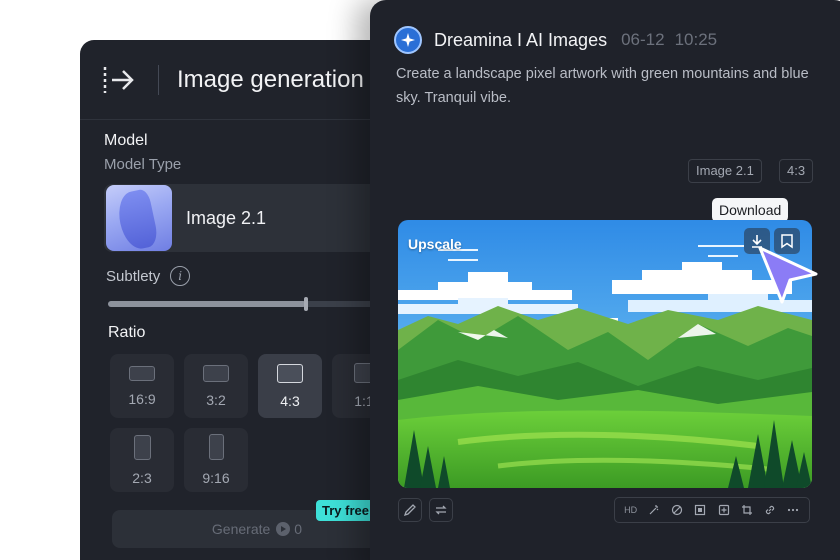  What do you see at coordinates (216, 478) in the screenshot?
I see `ratio-label: 9:16` at bounding box center [216, 478].